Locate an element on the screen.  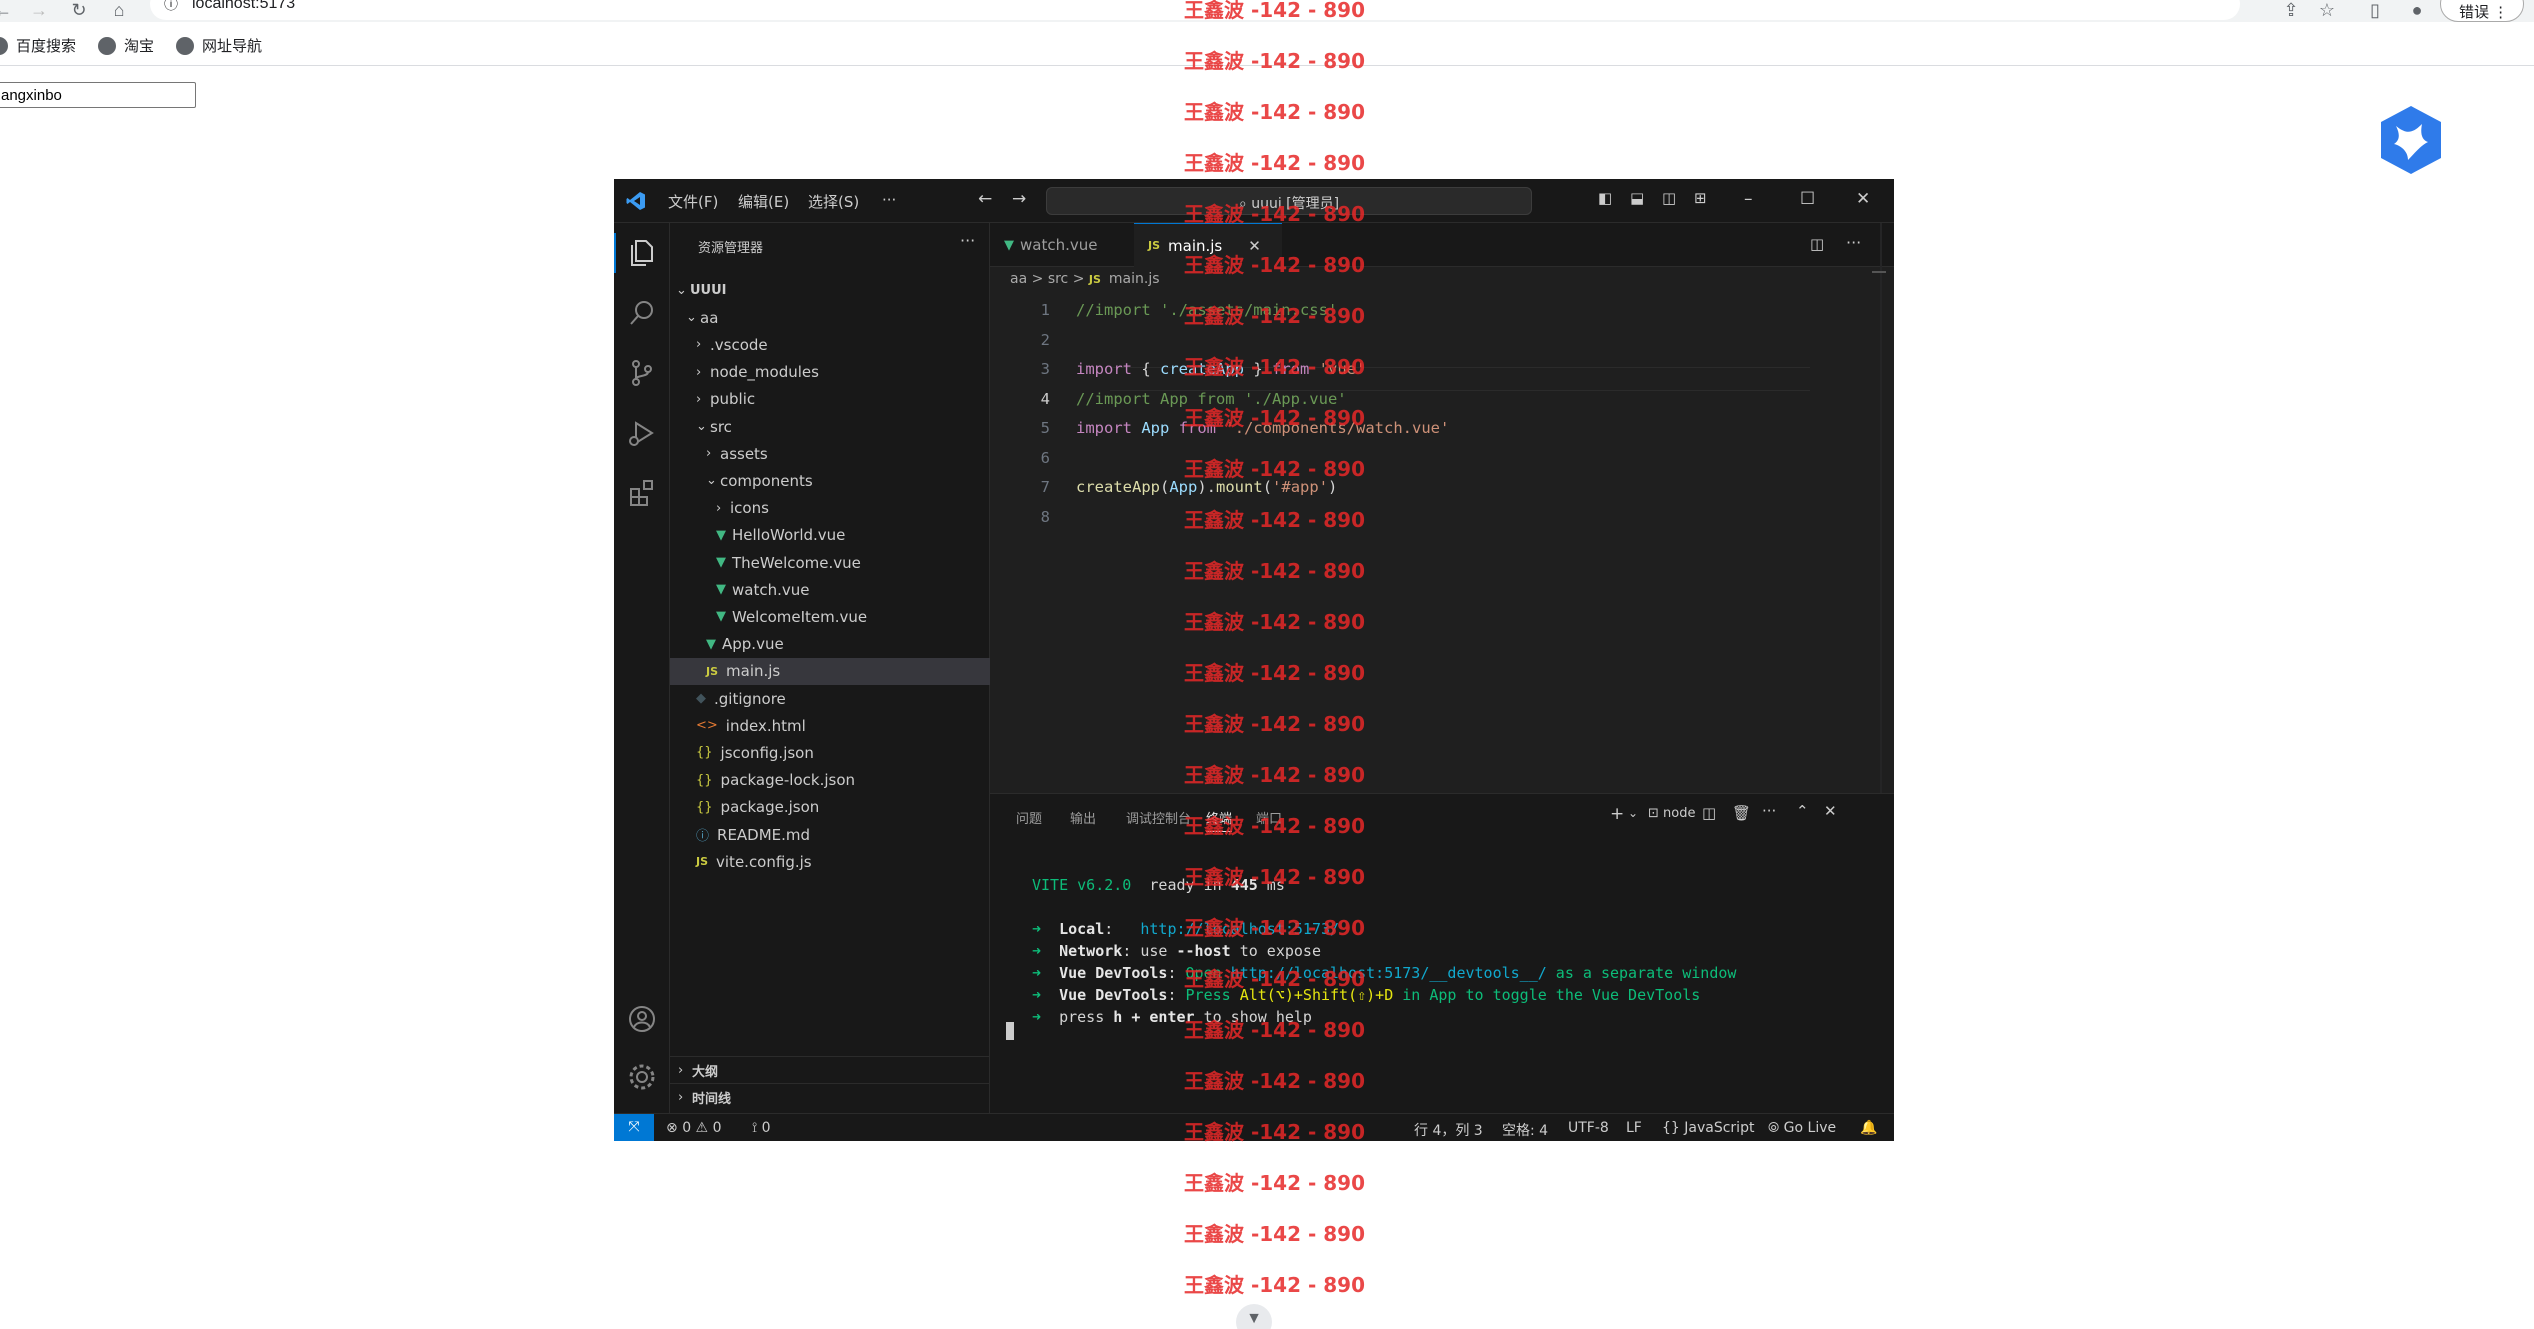
tree-item: JS vite.config.js is located at coordinates (830, 861).